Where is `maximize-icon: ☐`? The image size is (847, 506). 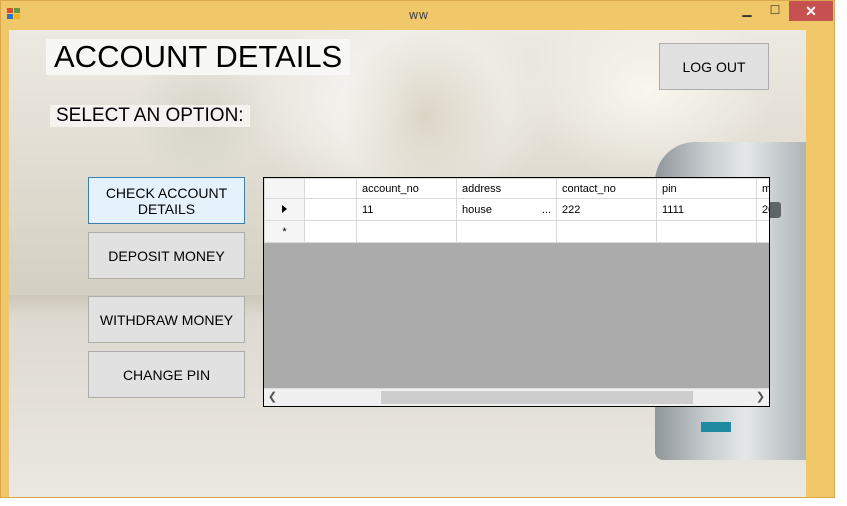
maximize-icon: ☐ is located at coordinates (775, 11).